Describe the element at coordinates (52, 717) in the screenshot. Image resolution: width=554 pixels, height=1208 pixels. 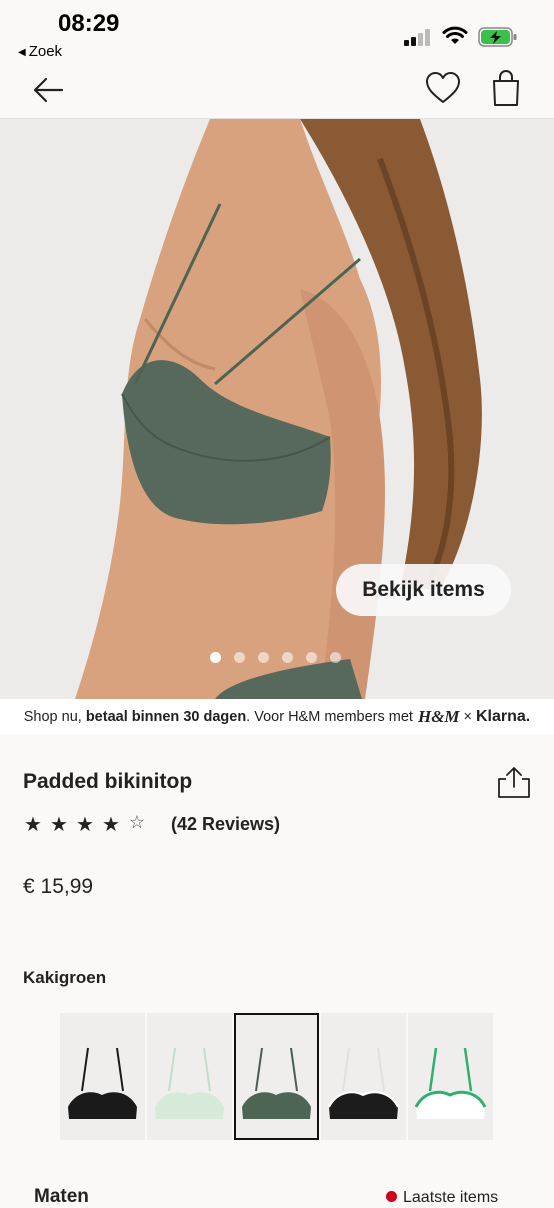
I see `banner-prefix: Shop nu,` at that location.